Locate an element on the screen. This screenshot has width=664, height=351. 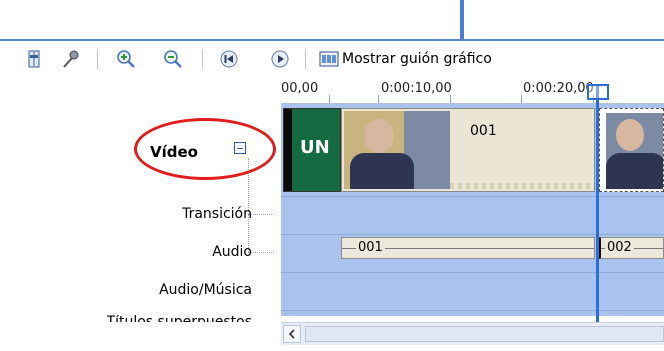
video-clip-001: 001 is located at coordinates (468, 150).